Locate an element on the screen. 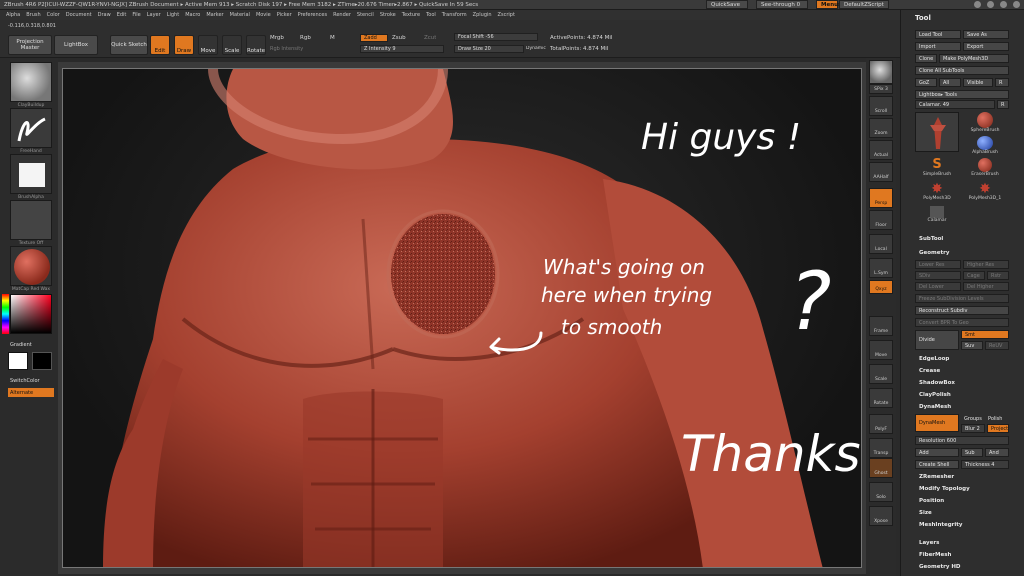  all-button: All is located at coordinates (950, 82).